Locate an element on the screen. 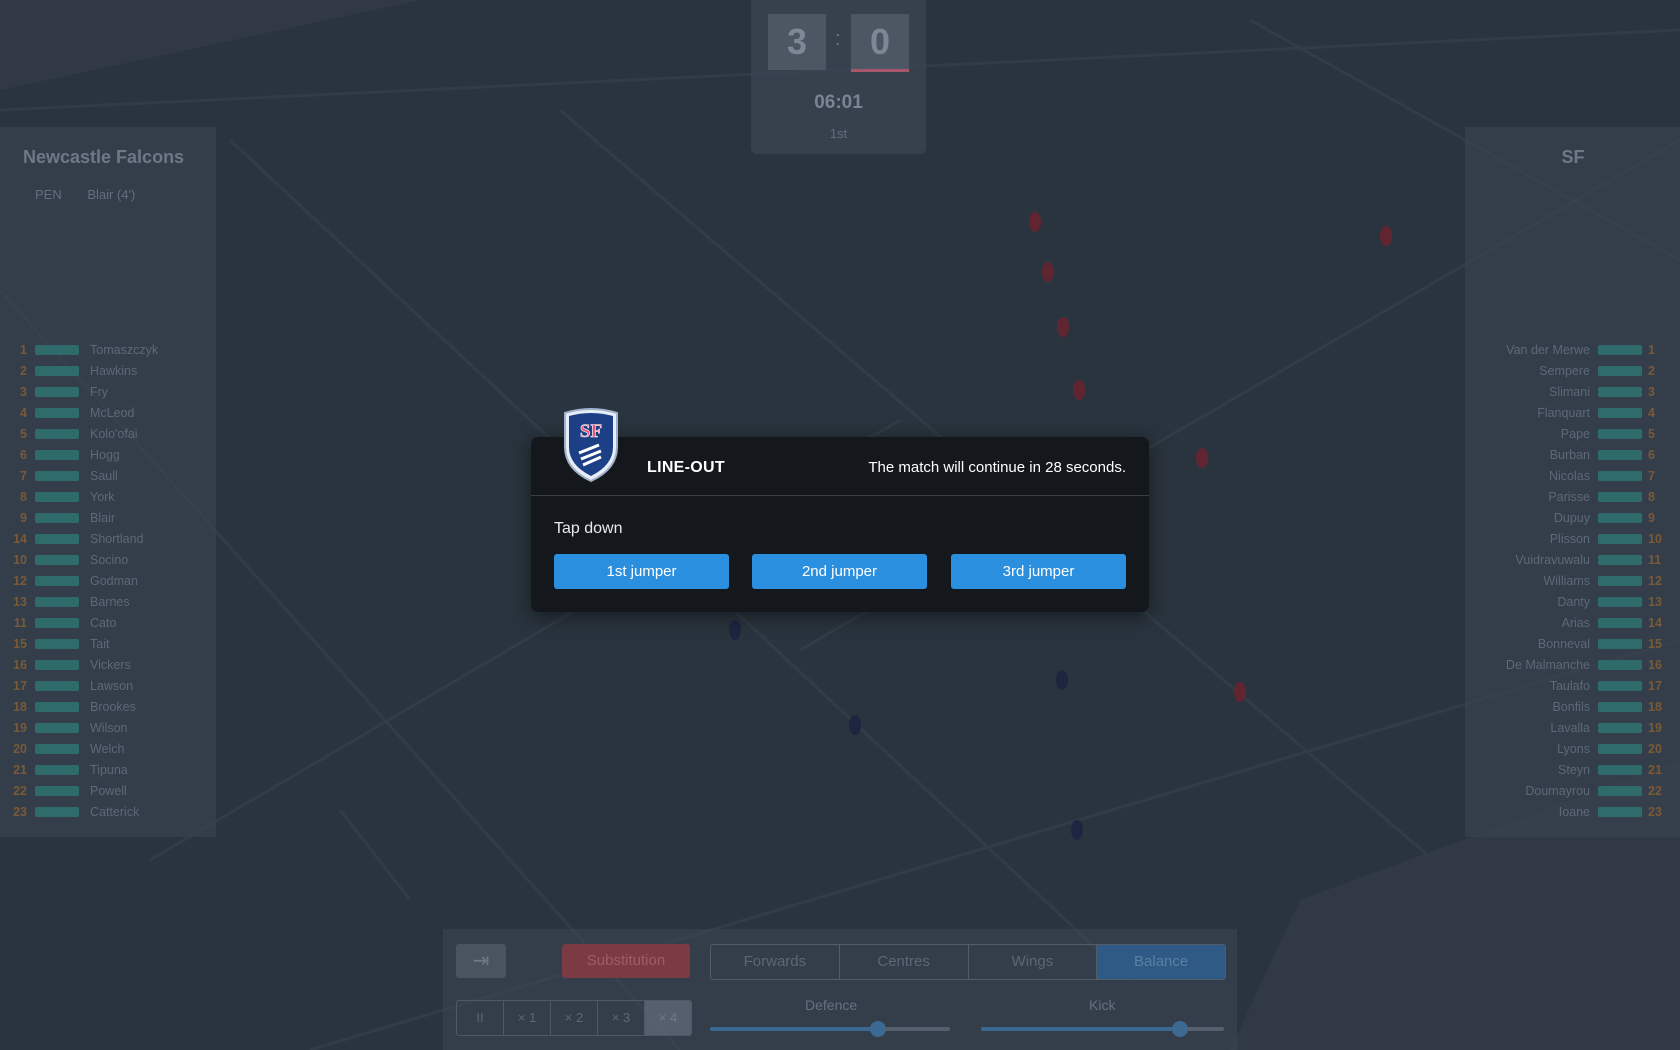  roster-row: 8 York is located at coordinates (108, 497).